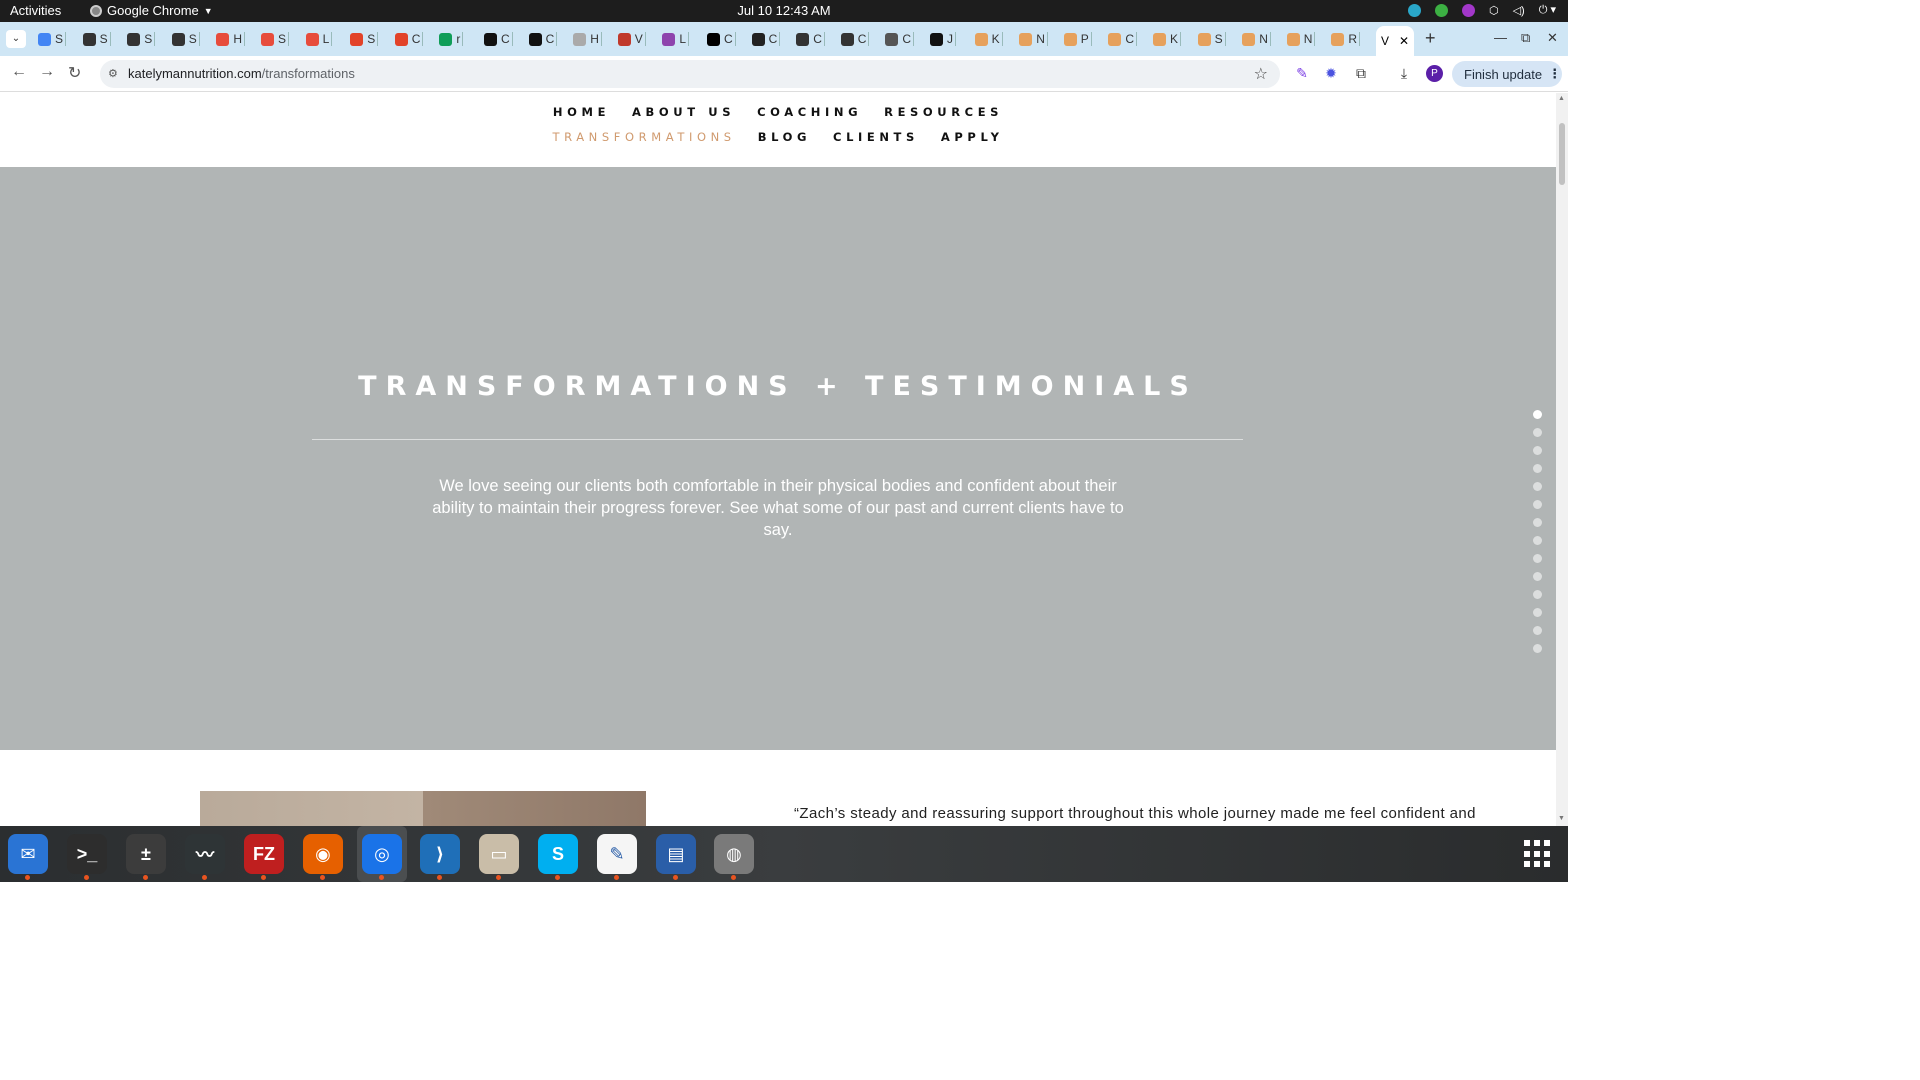 Image resolution: width=1920 pixels, height=1080 pixels. Describe the element at coordinates (499, 857) in the screenshot. I see `files-icon: ▭` at that location.